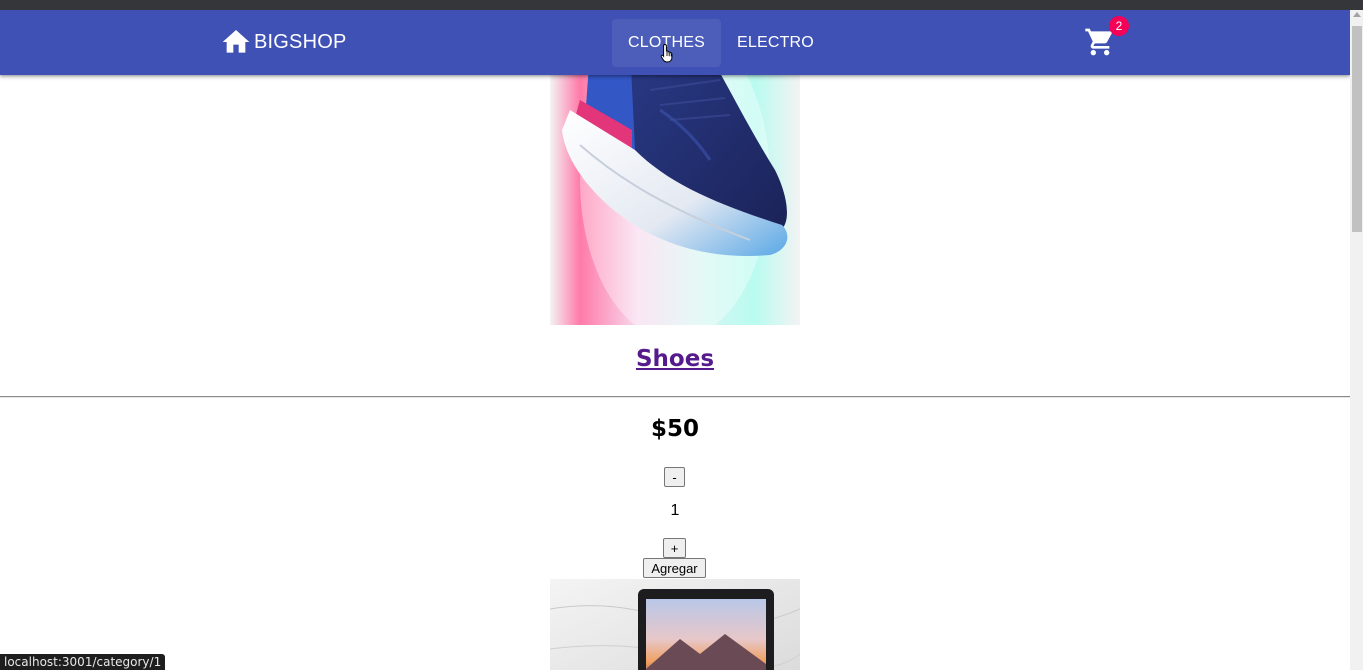 Image resolution: width=1363 pixels, height=670 pixels. What do you see at coordinates (681, 5) in the screenshot?
I see `browser-chrome-strip` at bounding box center [681, 5].